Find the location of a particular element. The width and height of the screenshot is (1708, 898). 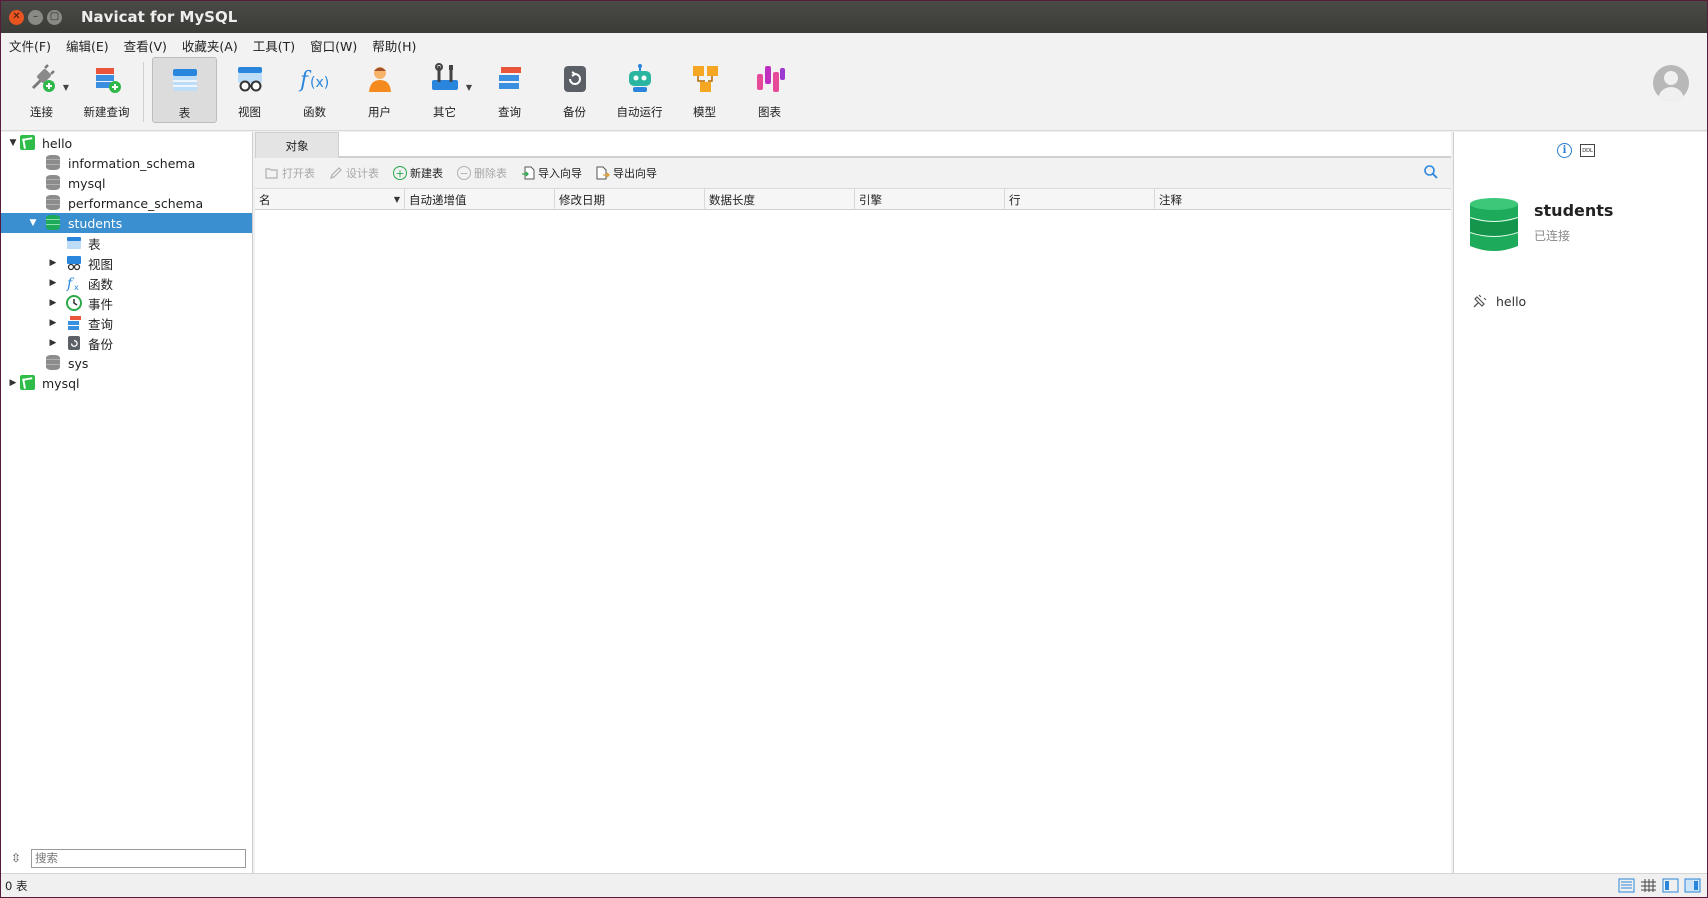

tree-db-sys: sys is located at coordinates (126, 363).